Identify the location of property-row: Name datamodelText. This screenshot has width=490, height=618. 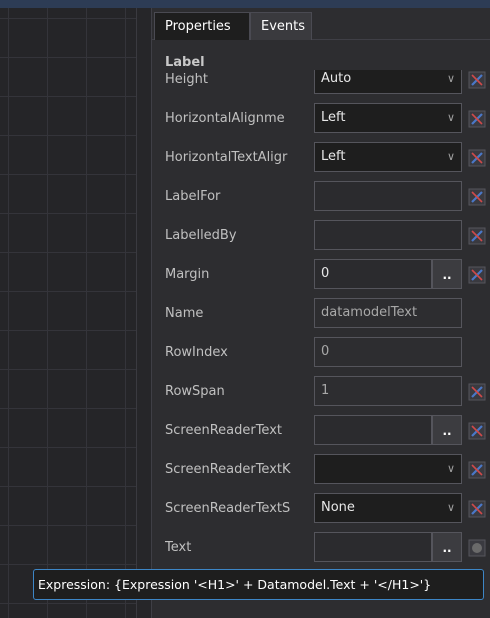
(321, 313).